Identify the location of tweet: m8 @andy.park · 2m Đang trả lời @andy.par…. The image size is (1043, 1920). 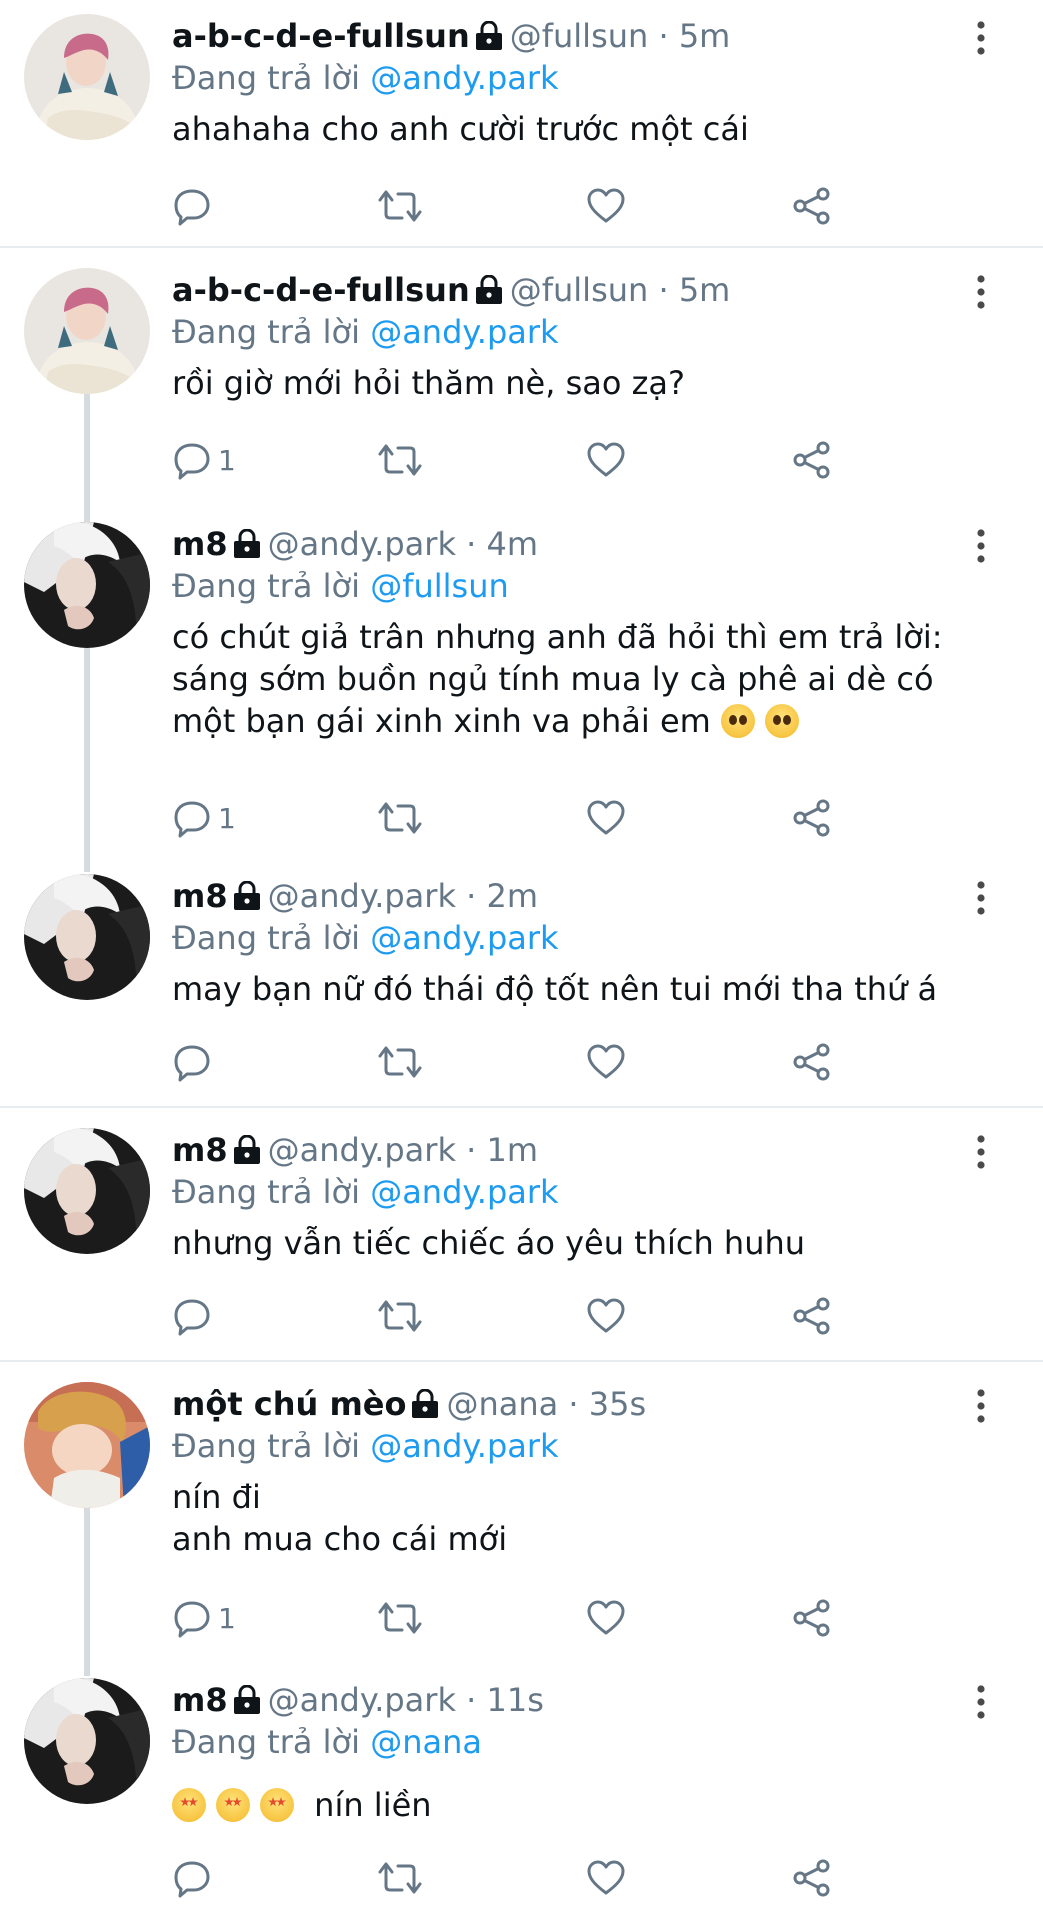
(521, 983).